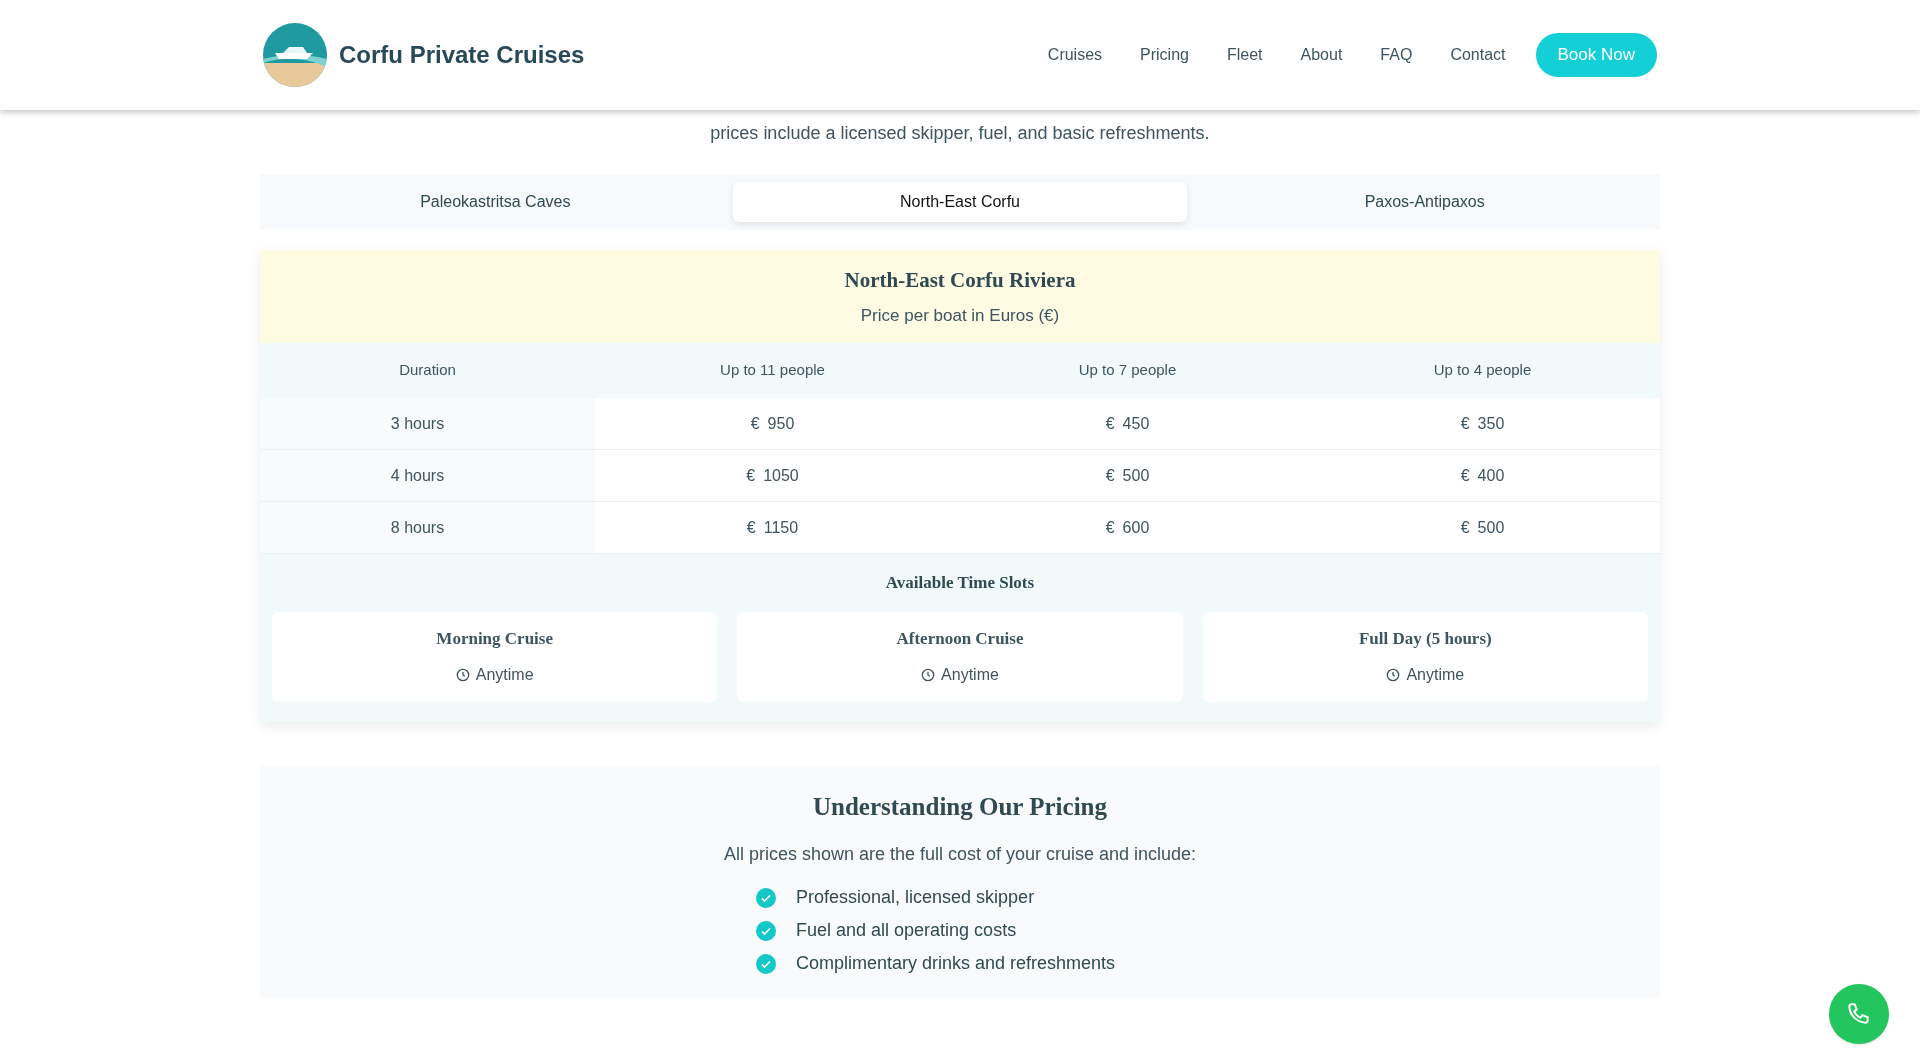 The height and width of the screenshot is (1062, 1920). I want to click on nav-link: Cruises, so click(1075, 55).